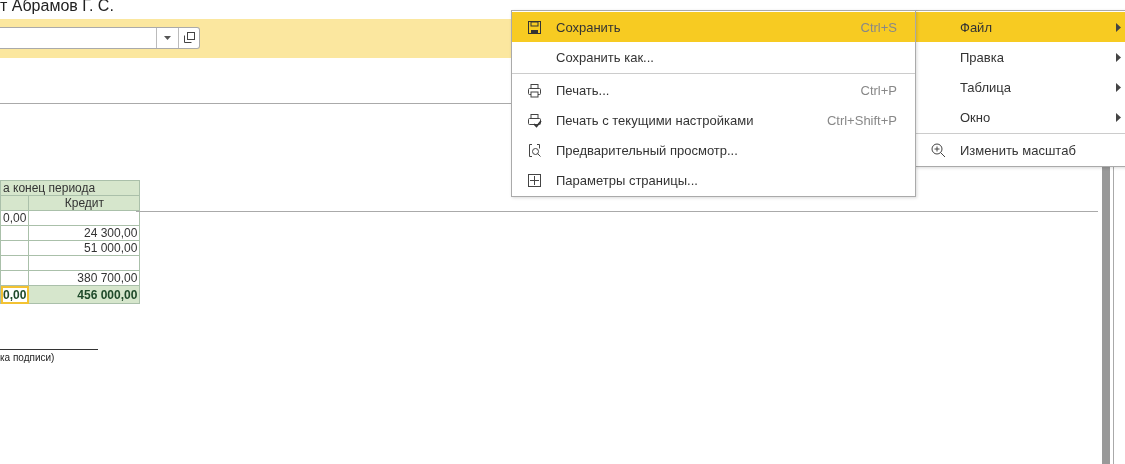 Image resolution: width=1125 pixels, height=464 pixels. What do you see at coordinates (189, 37) in the screenshot?
I see `open-window-icon` at bounding box center [189, 37].